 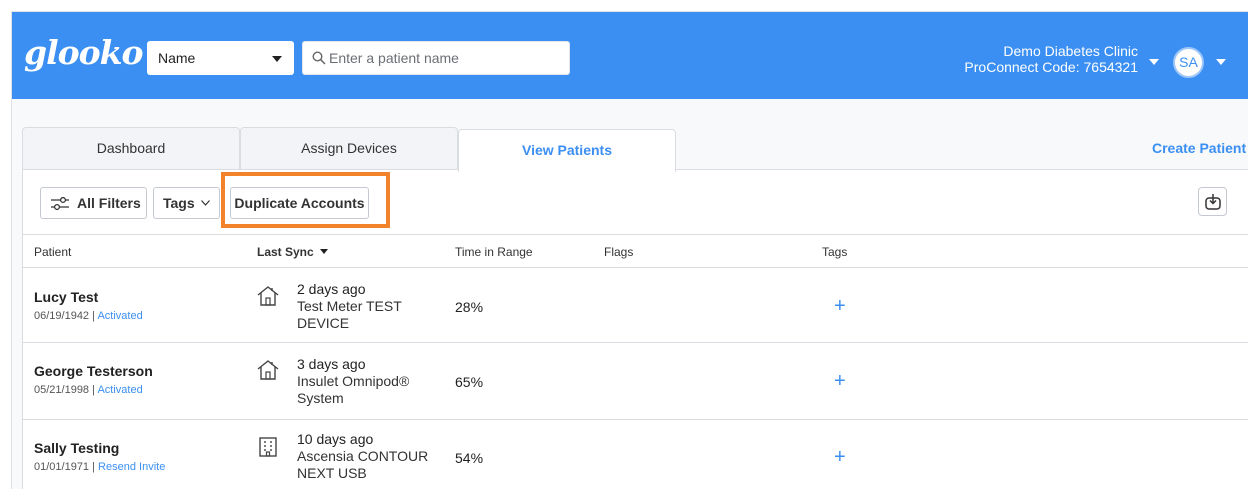 I want to click on tab-assign-devices: Assign Devices, so click(x=349, y=148).